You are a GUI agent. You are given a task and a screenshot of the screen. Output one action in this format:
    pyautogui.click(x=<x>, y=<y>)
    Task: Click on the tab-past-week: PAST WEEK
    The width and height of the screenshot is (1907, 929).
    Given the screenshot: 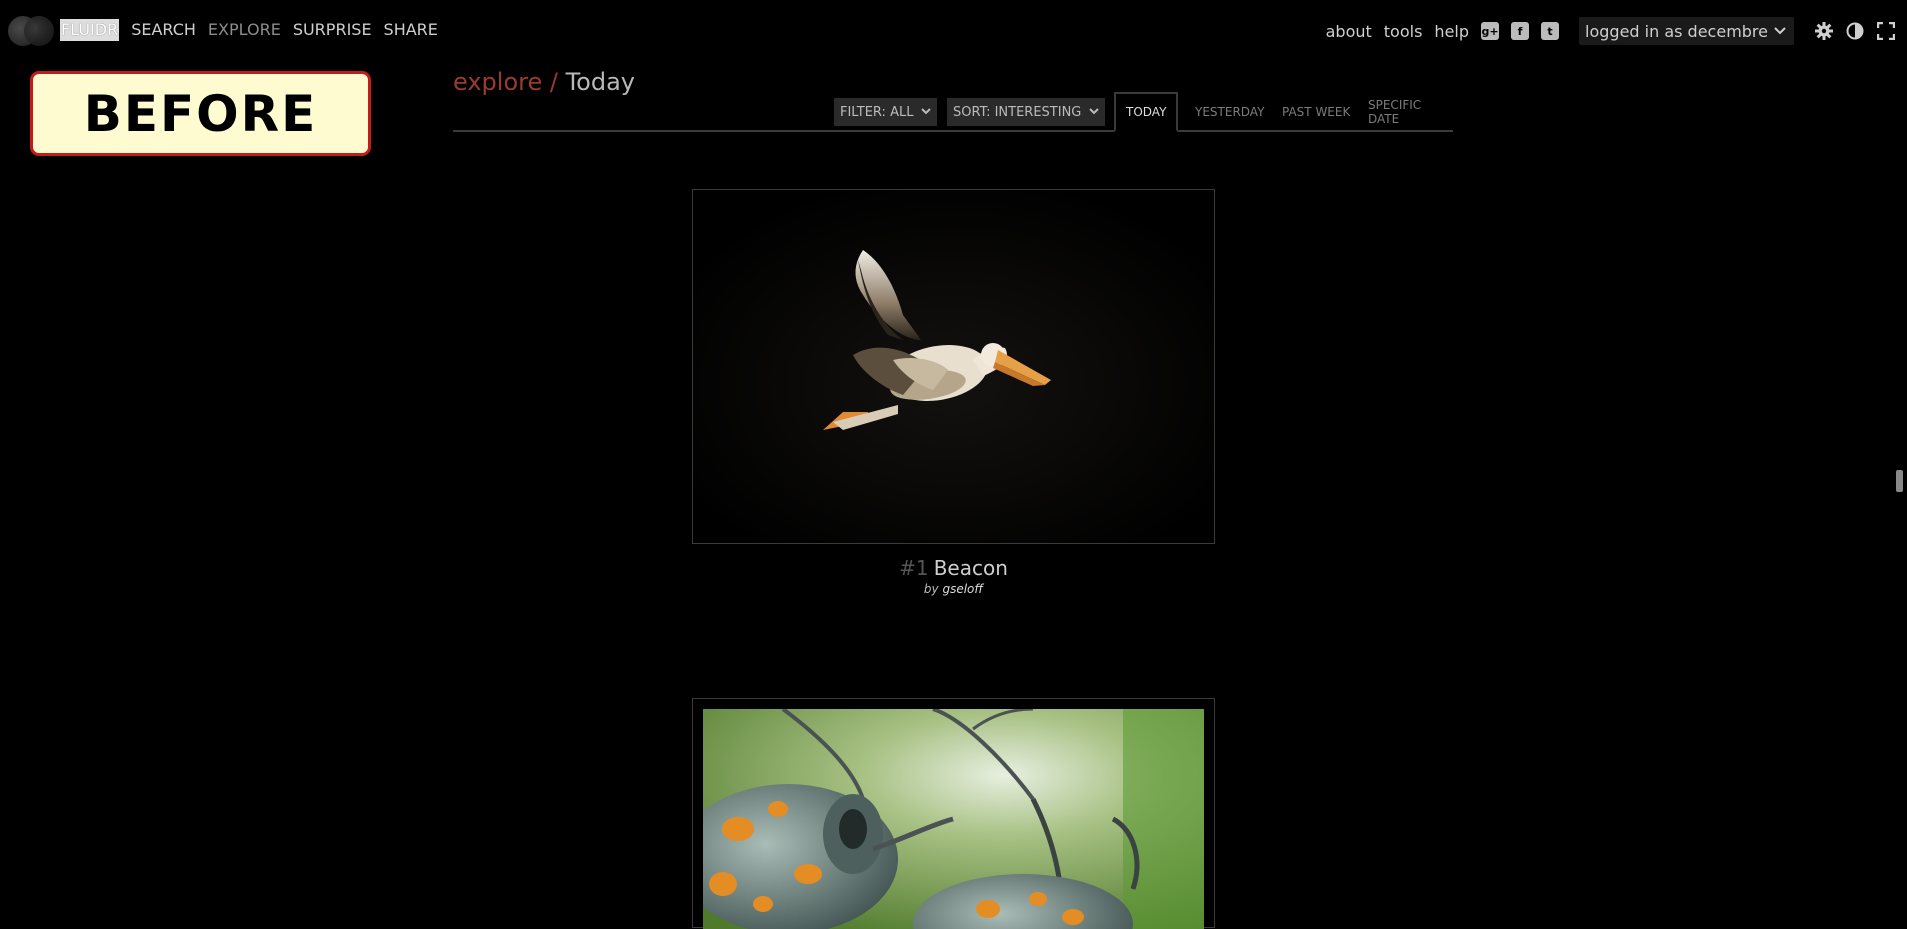 What is the action you would take?
    pyautogui.click(x=1316, y=112)
    